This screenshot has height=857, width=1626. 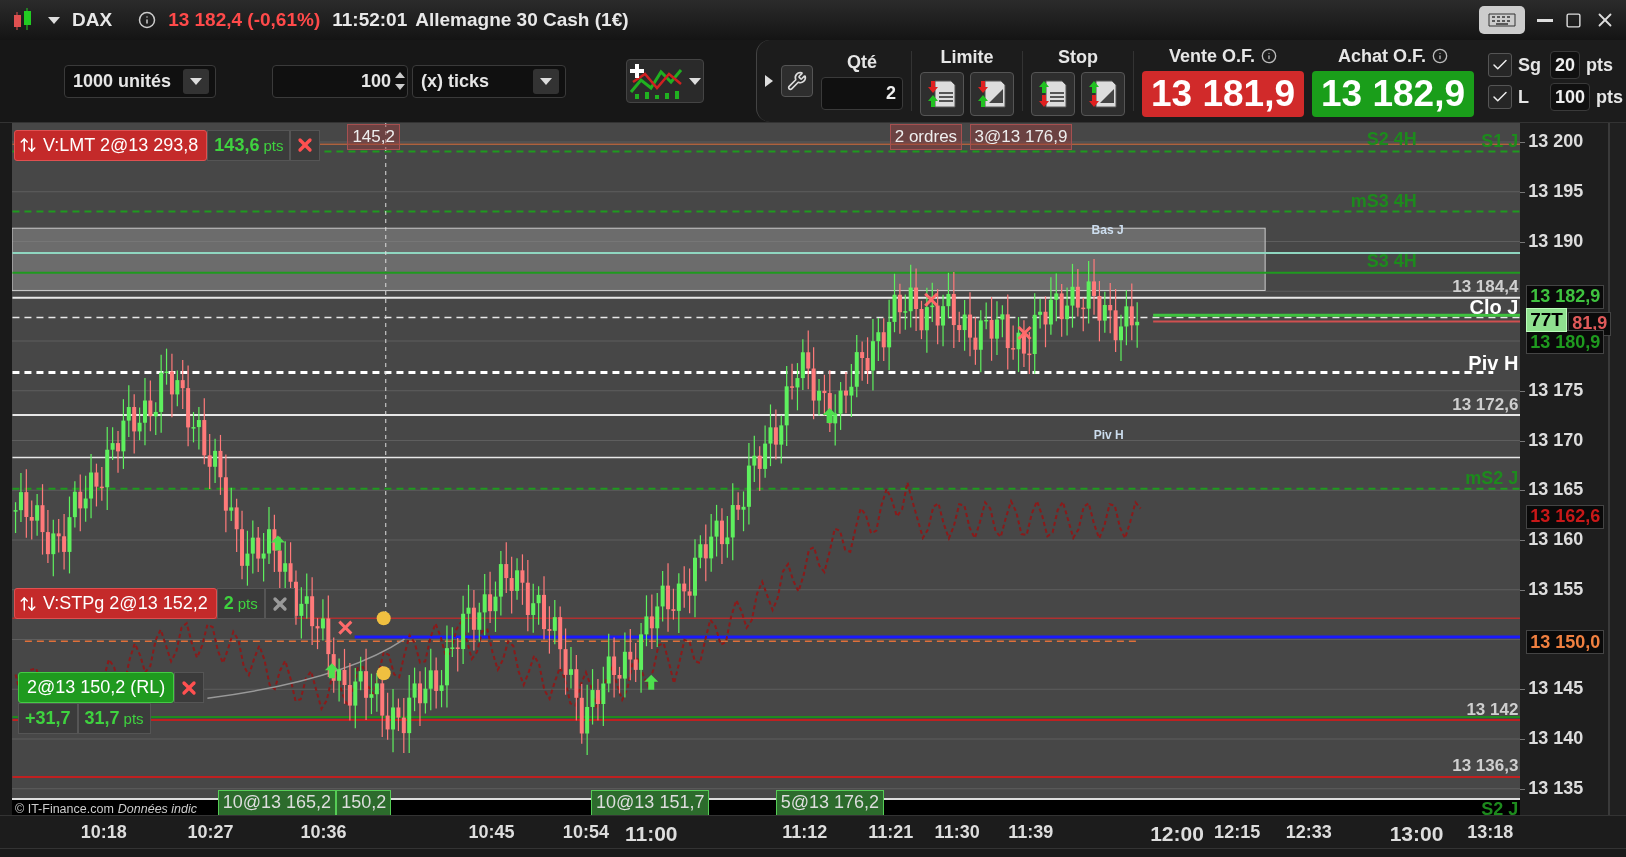 I want to click on order-tag: V:STPg 2@13 152,2, so click(x=115, y=604).